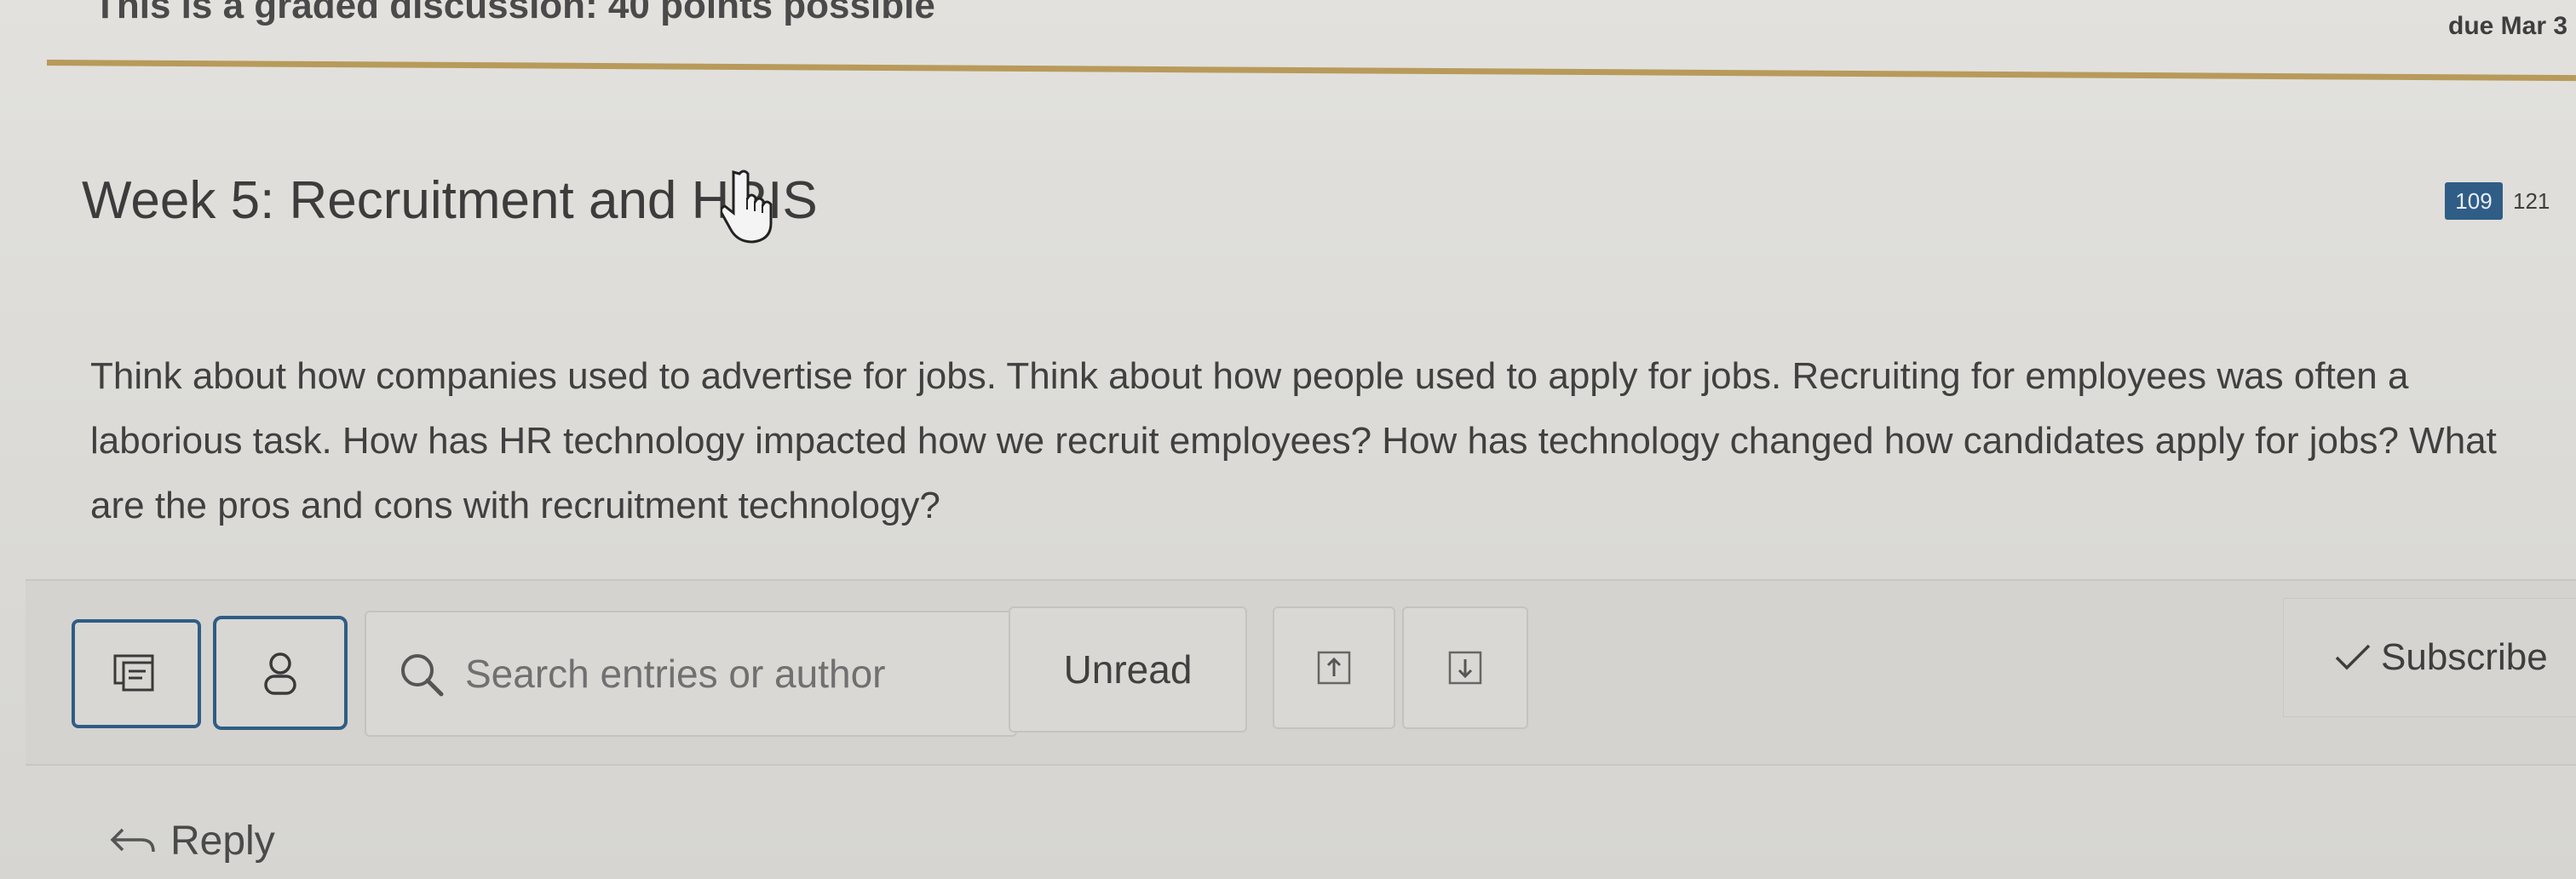 This screenshot has height=879, width=2576. Describe the element at coordinates (1128, 669) in the screenshot. I see `unread-filter-button: Unread` at that location.